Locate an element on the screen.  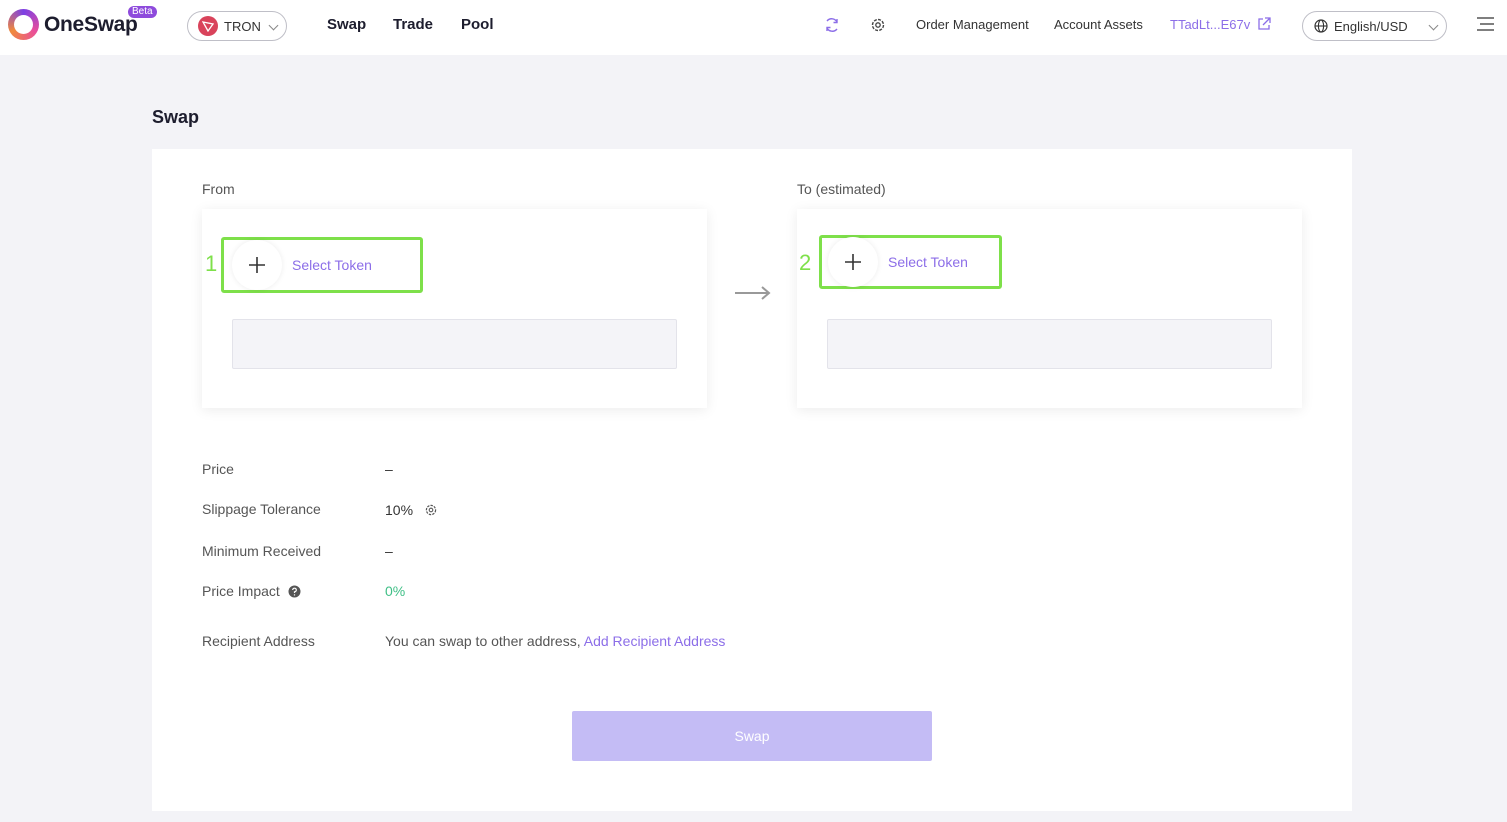
nav-pool: Pool is located at coordinates (477, 24).